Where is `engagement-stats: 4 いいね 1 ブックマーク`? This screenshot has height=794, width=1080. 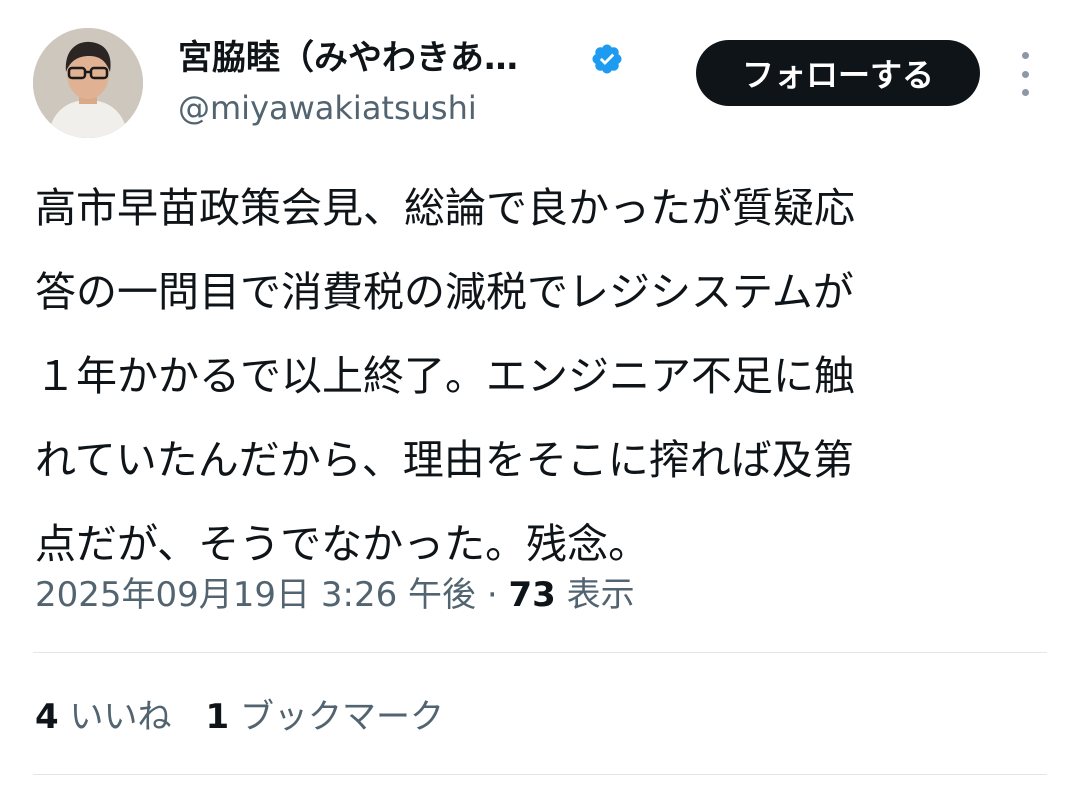
engagement-stats: 4 いいね 1 ブックマーク is located at coordinates (239, 717).